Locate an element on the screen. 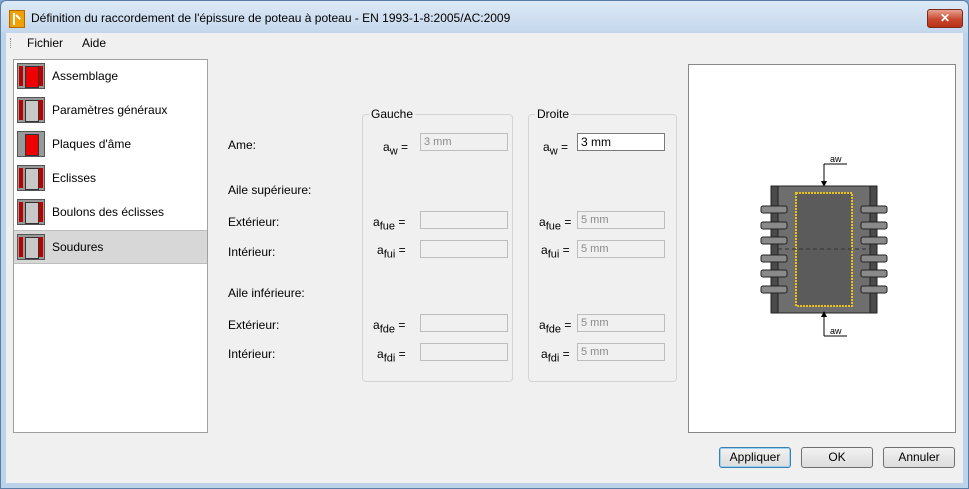 This screenshot has height=489, width=969. left-afui-input is located at coordinates (464, 249).